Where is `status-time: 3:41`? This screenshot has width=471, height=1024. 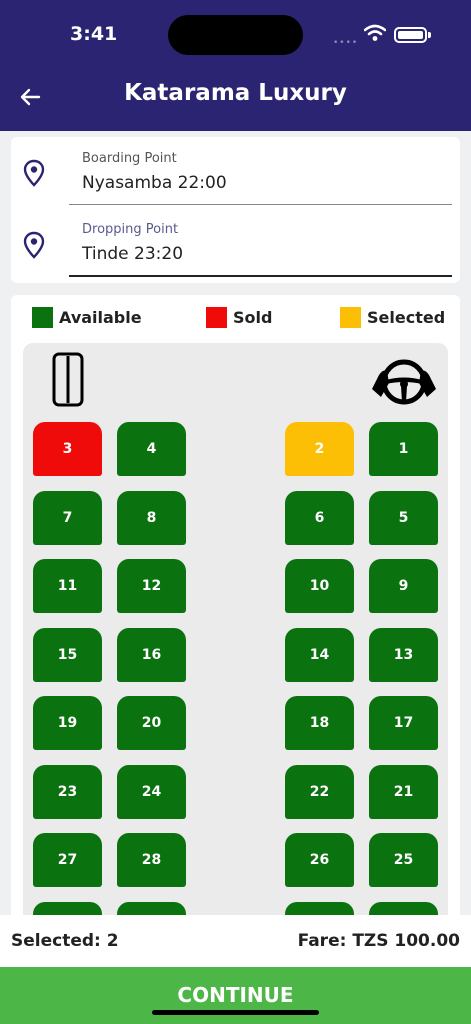
status-time: 3:41 is located at coordinates (94, 34).